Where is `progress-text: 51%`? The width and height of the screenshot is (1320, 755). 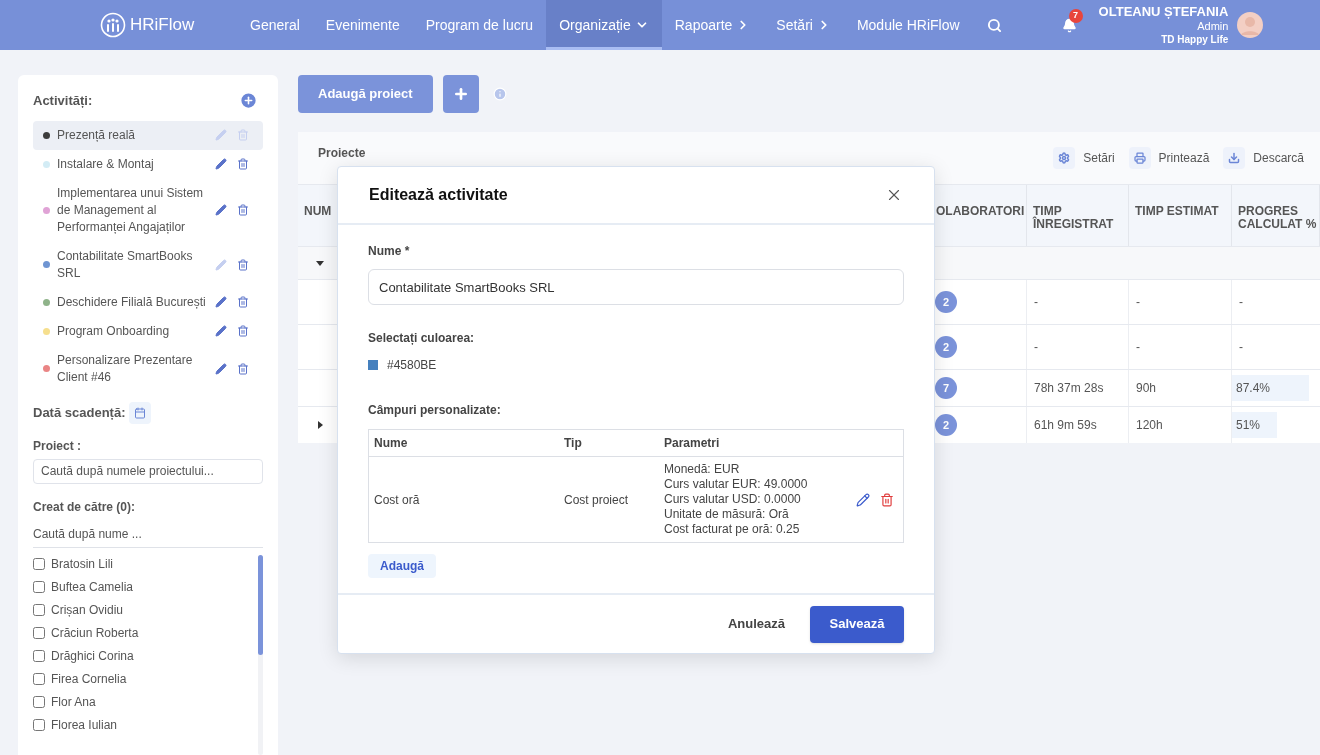
progress-text: 51% is located at coordinates (1248, 425).